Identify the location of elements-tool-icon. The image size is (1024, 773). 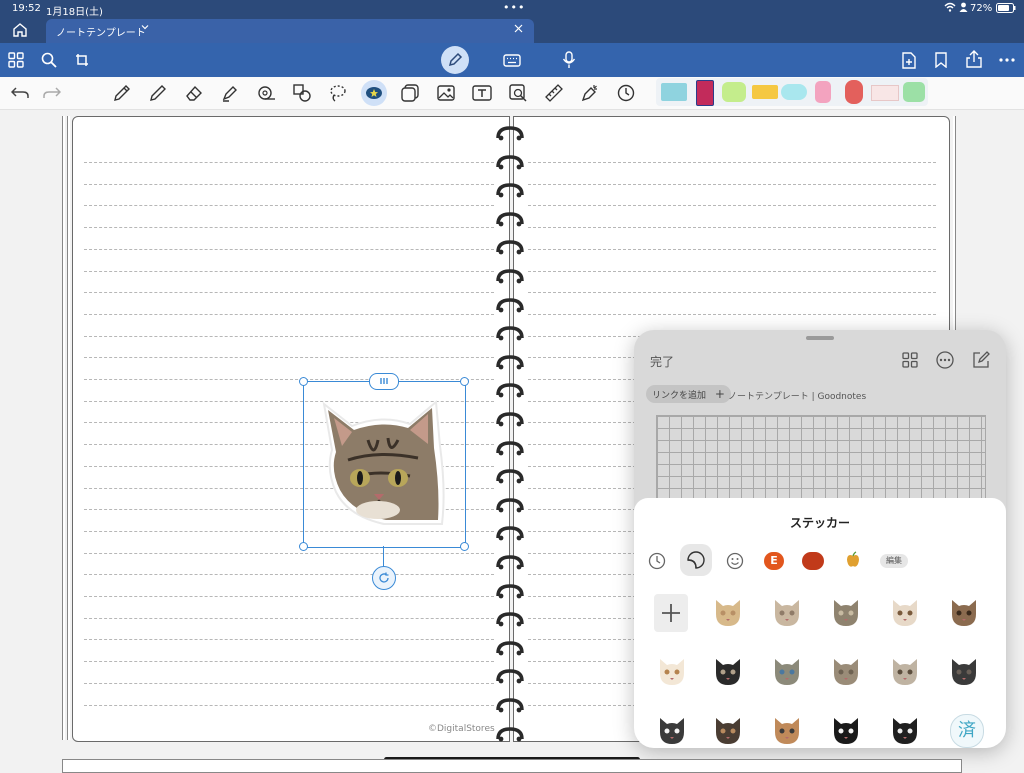
(410, 93).